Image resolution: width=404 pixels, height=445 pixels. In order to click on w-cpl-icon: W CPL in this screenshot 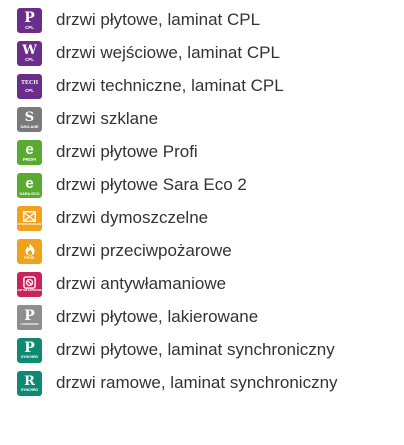, I will do `click(29, 53)`.